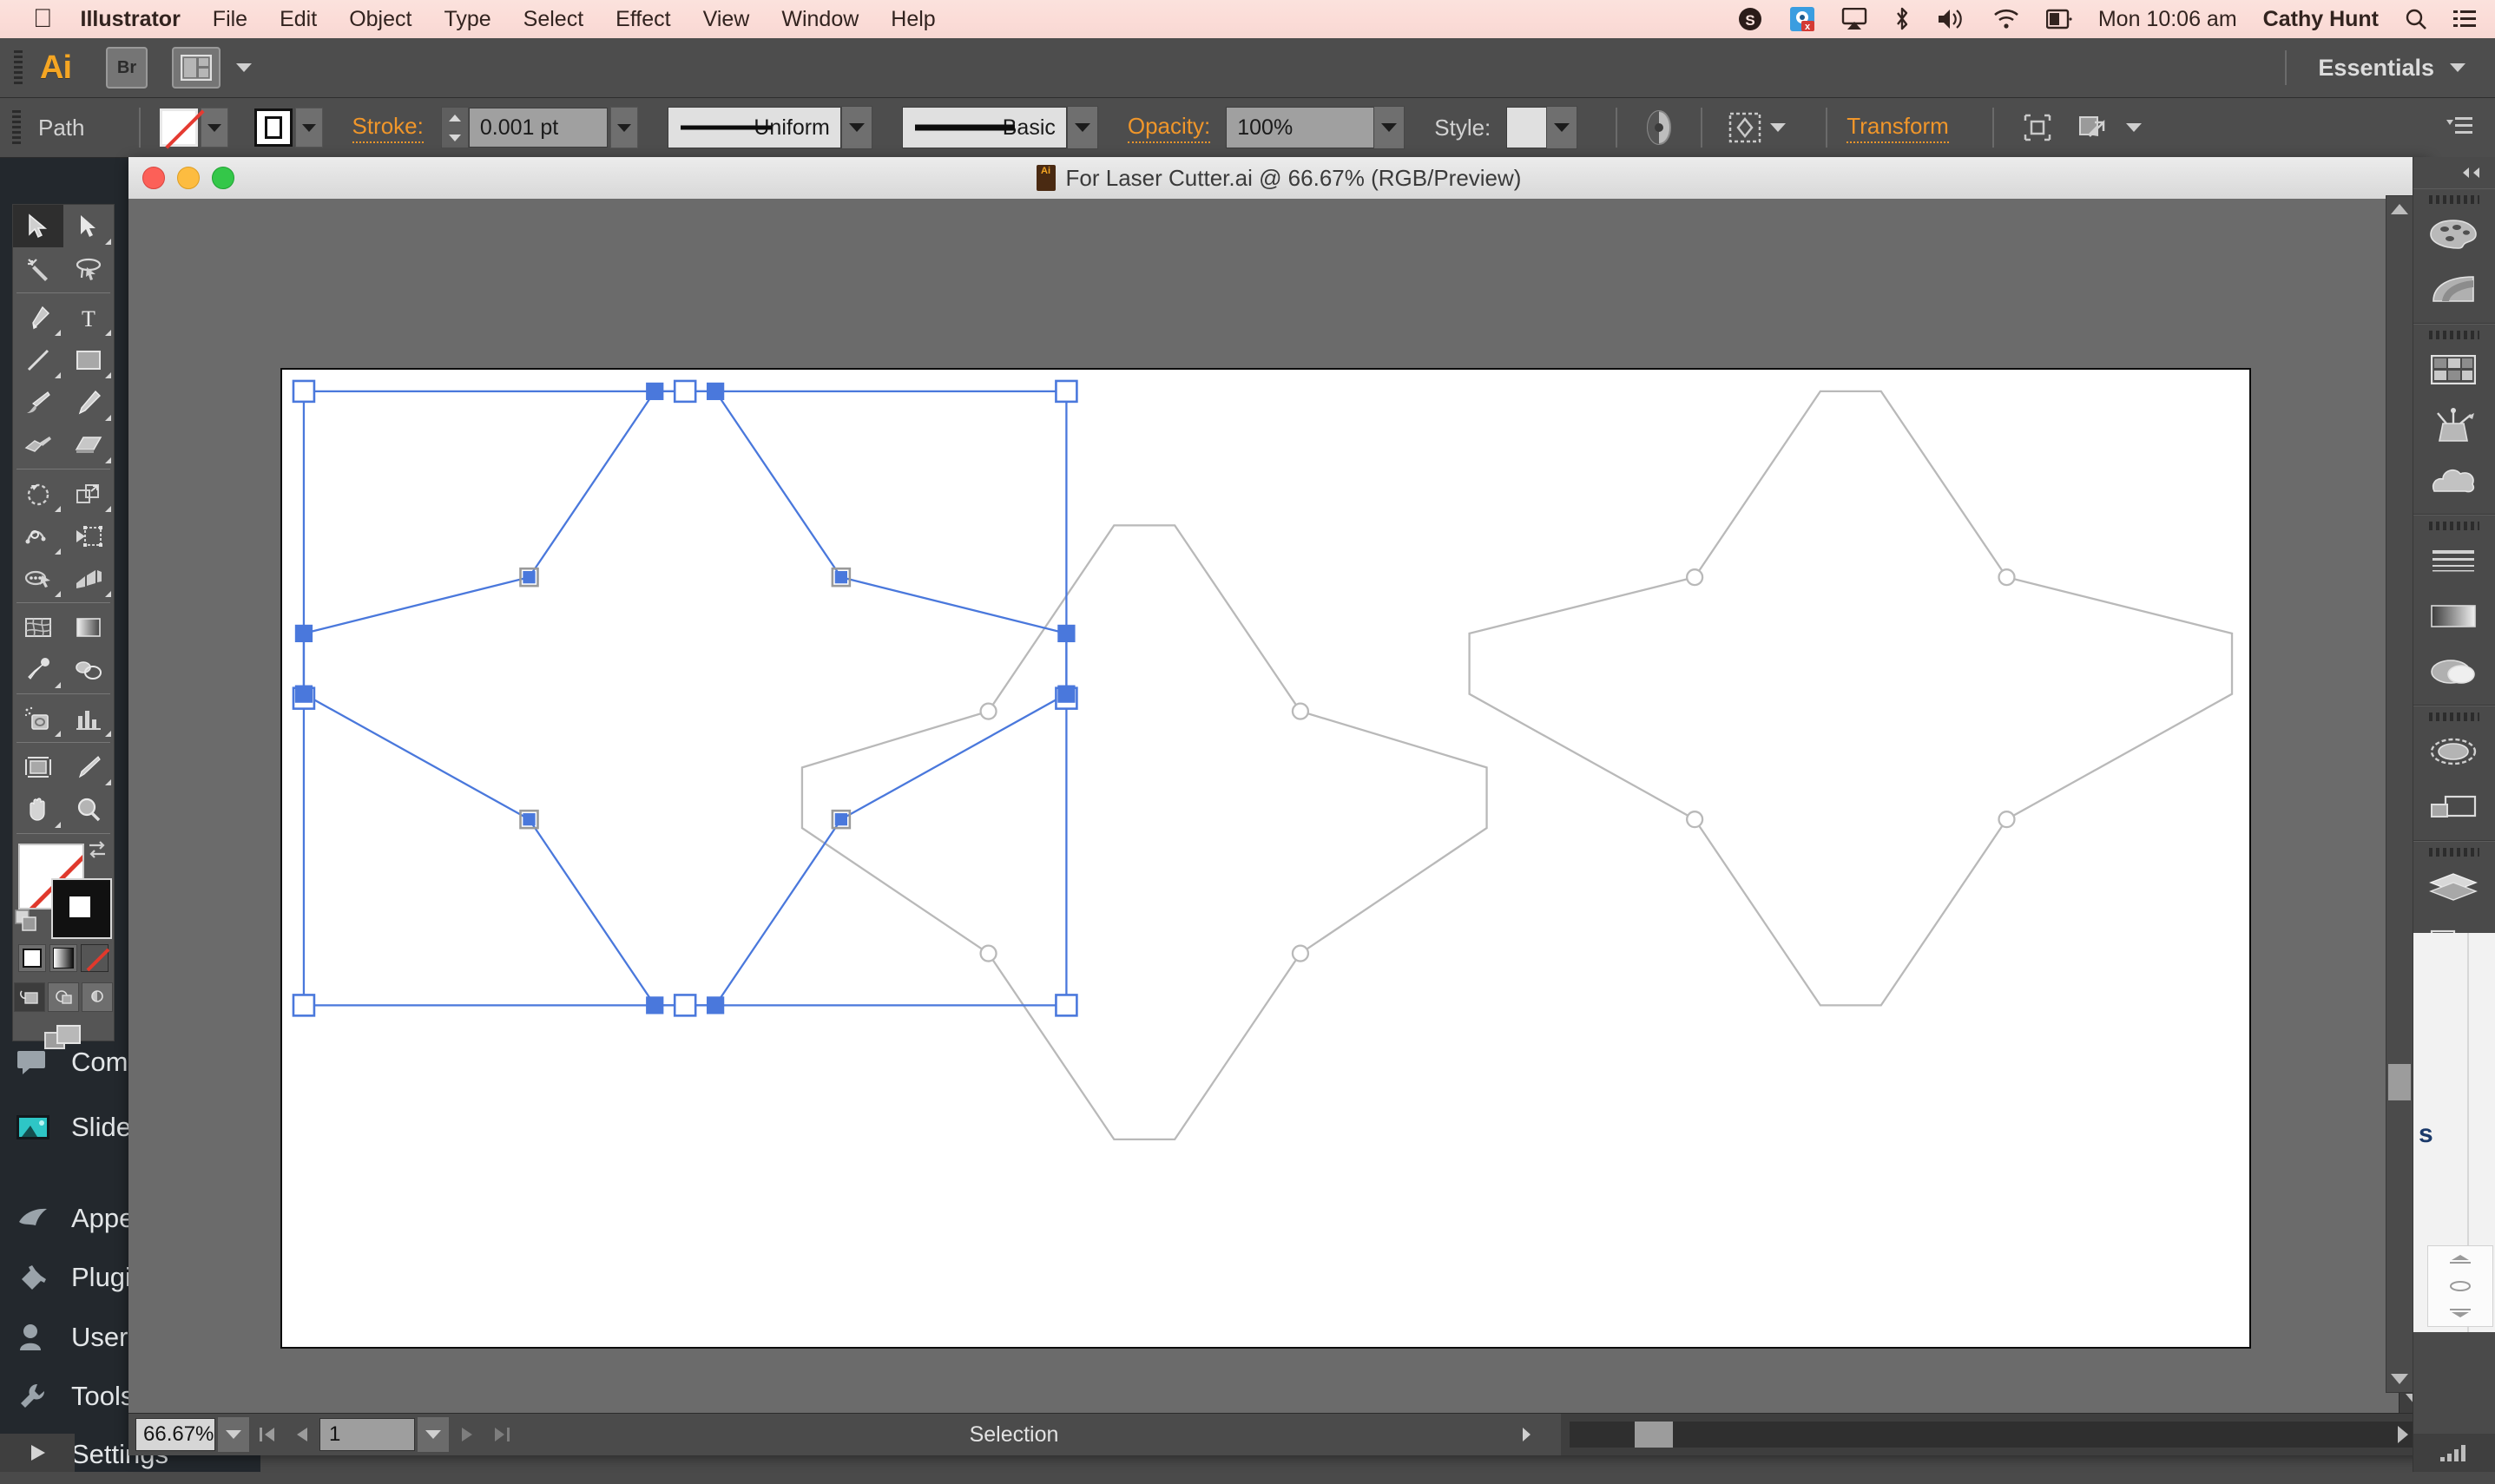 The image size is (2495, 1484). I want to click on menu-view: View, so click(726, 19).